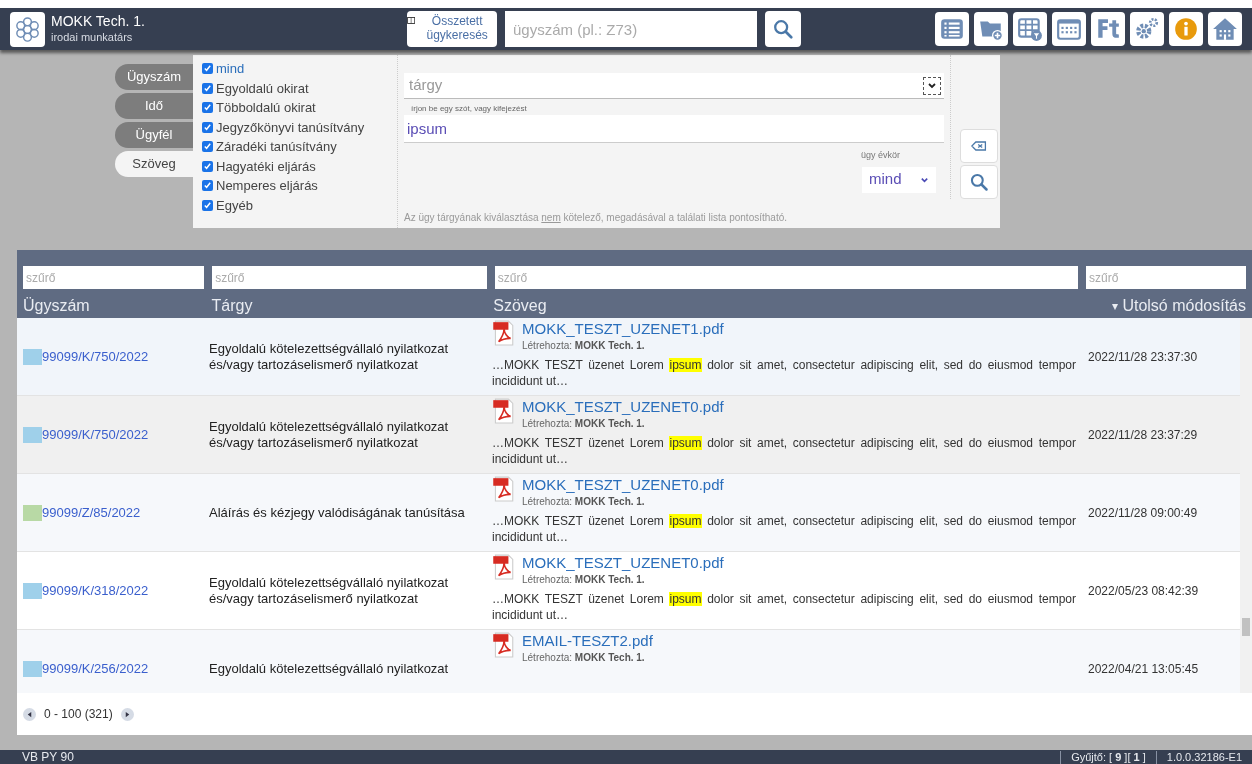 This screenshot has height=764, width=1252. Describe the element at coordinates (1164, 306) in the screenshot. I see `column-header: ▾ Utolsó módosítás` at that location.